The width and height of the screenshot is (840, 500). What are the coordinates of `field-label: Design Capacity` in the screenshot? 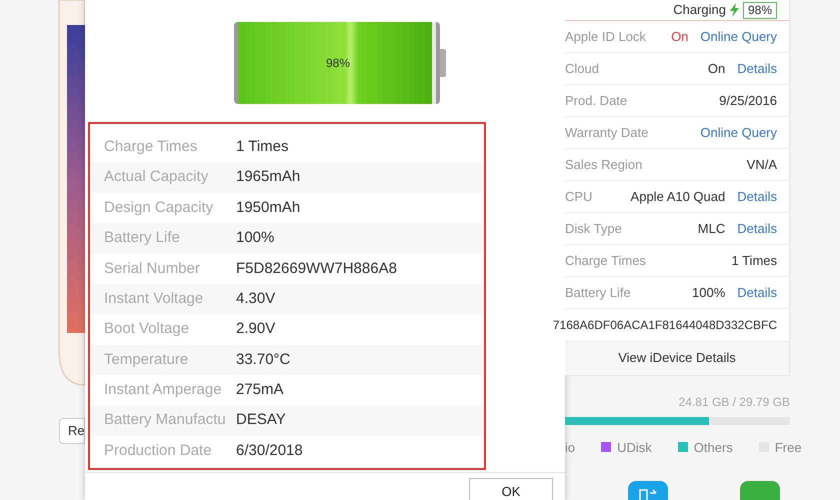 It's located at (158, 208).